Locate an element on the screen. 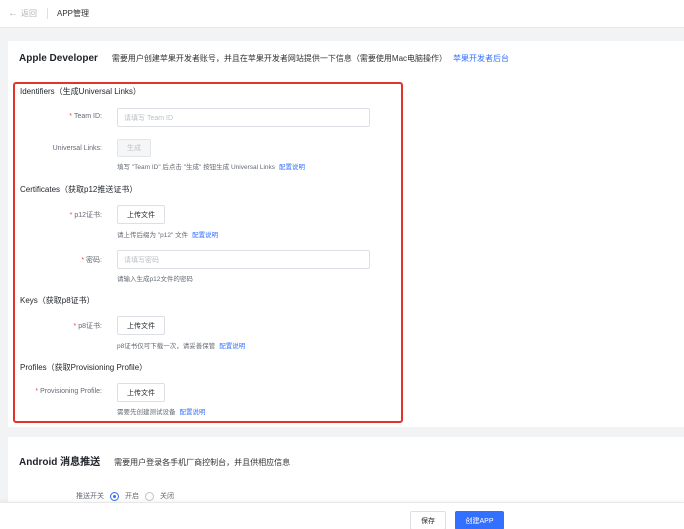 This screenshot has height=529, width=684. android-card-title: Android 消息推送 is located at coordinates (60, 462).